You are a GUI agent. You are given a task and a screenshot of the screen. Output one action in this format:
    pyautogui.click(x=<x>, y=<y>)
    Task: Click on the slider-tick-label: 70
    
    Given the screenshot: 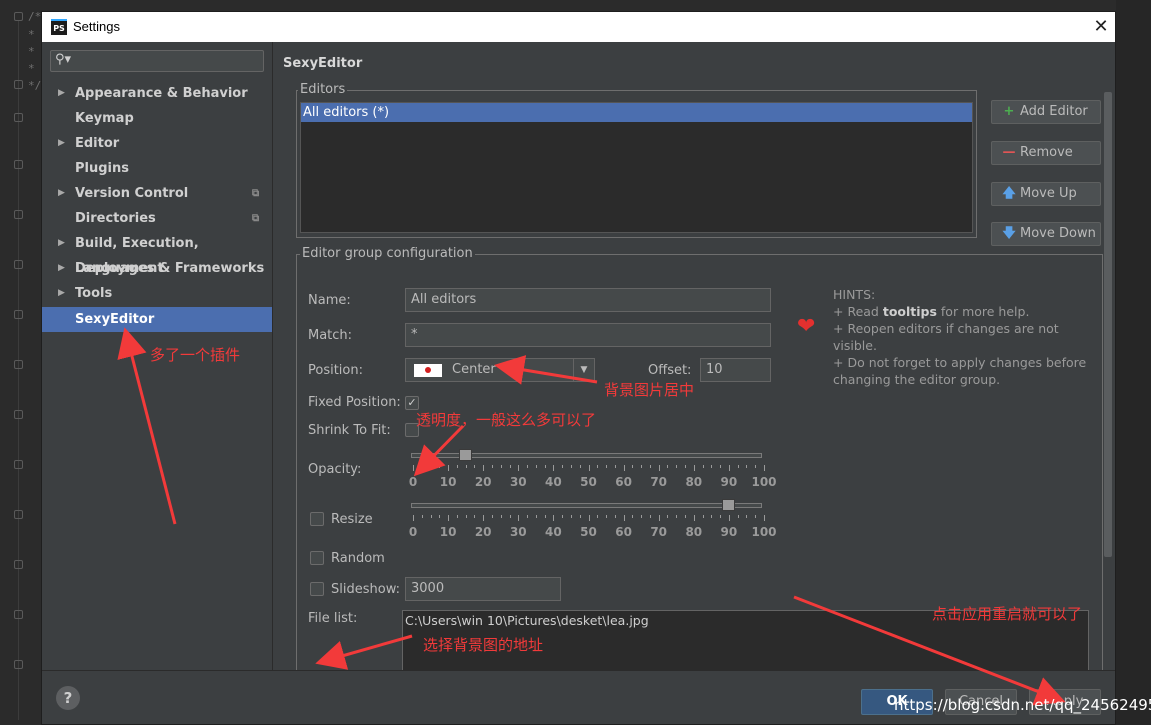 What is the action you would take?
    pyautogui.click(x=659, y=482)
    